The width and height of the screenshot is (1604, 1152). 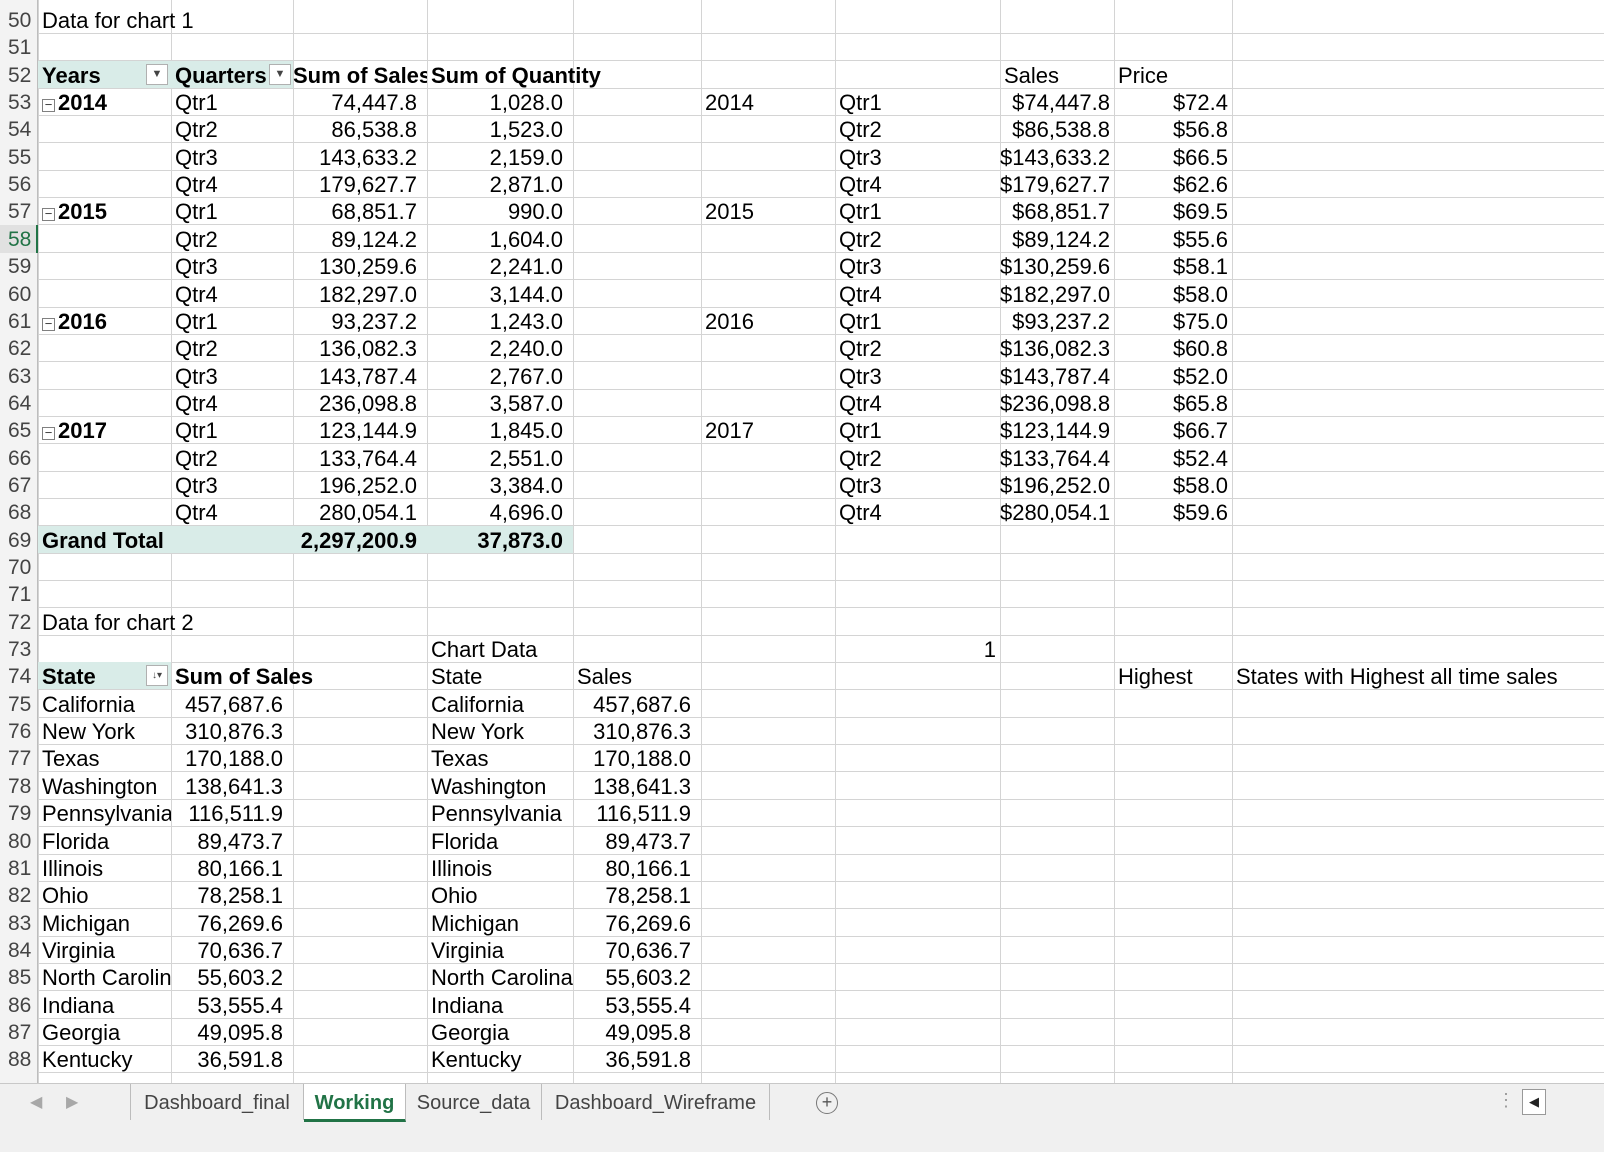 I want to click on row-number: 69, so click(x=19, y=540).